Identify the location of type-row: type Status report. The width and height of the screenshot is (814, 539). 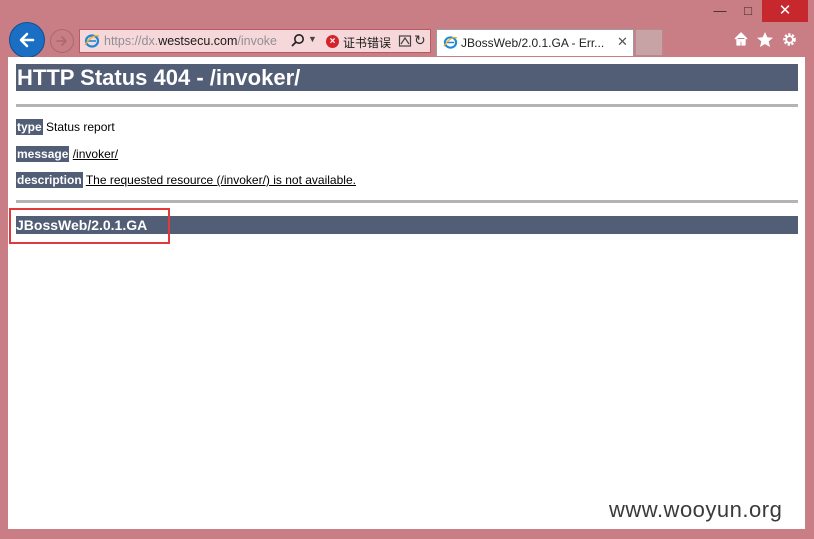
(65, 127).